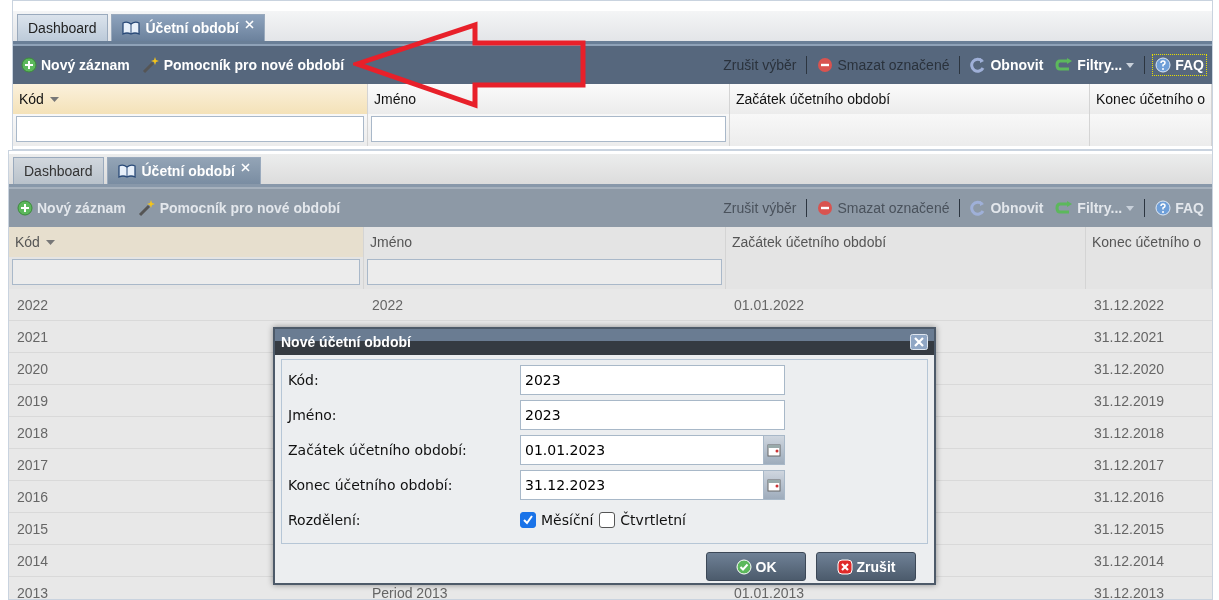 This screenshot has height=600, width=1219. What do you see at coordinates (313, 414) in the screenshot?
I see `field-label: Jméno:` at bounding box center [313, 414].